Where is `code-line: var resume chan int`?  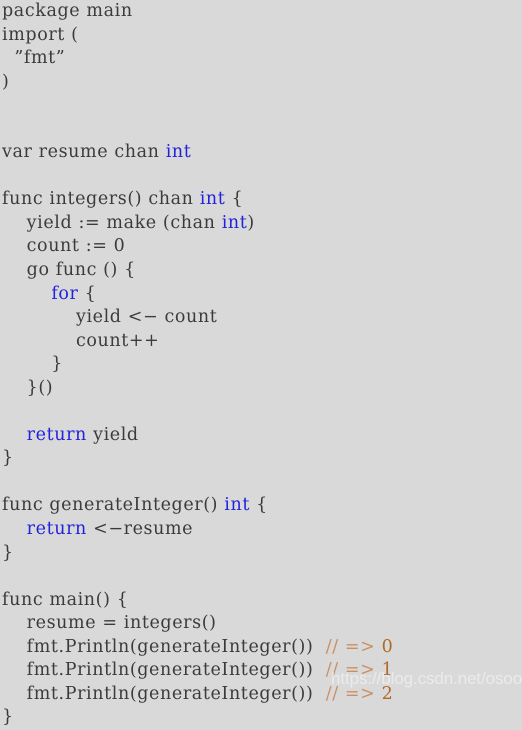
code-line: var resume chan int is located at coordinates (261, 153).